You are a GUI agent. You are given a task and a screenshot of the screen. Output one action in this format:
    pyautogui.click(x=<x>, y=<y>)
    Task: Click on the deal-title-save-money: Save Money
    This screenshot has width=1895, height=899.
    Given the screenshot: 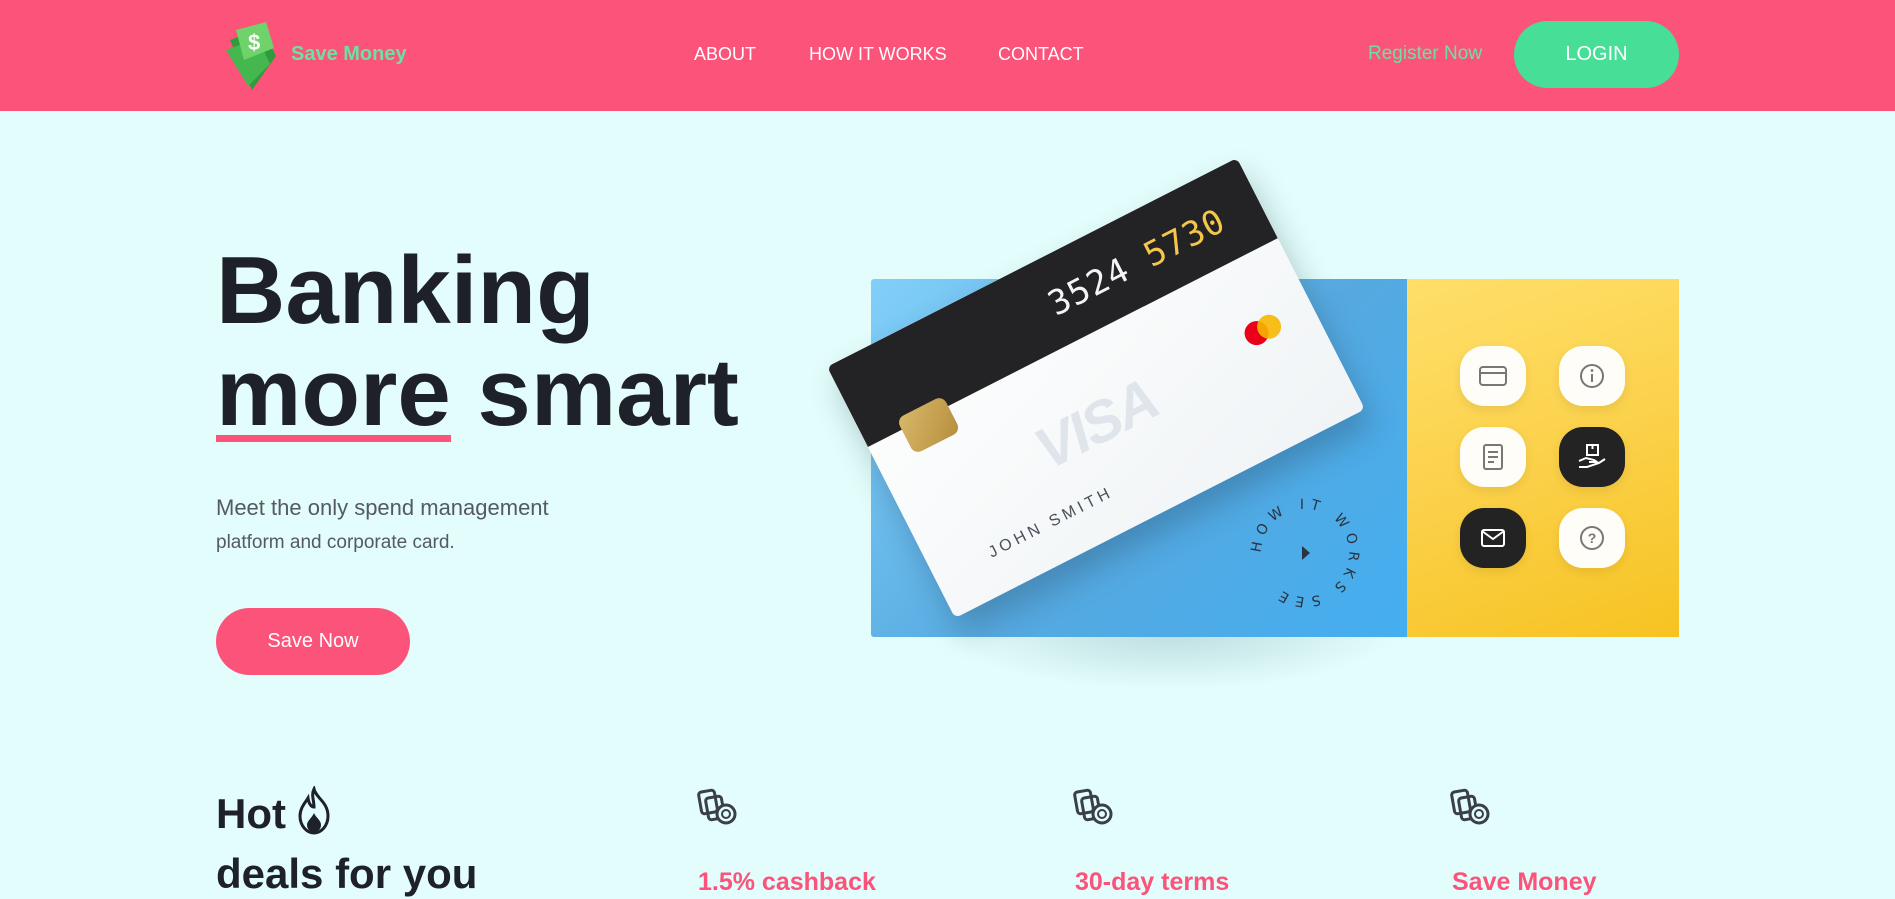 What is the action you would take?
    pyautogui.click(x=1524, y=882)
    